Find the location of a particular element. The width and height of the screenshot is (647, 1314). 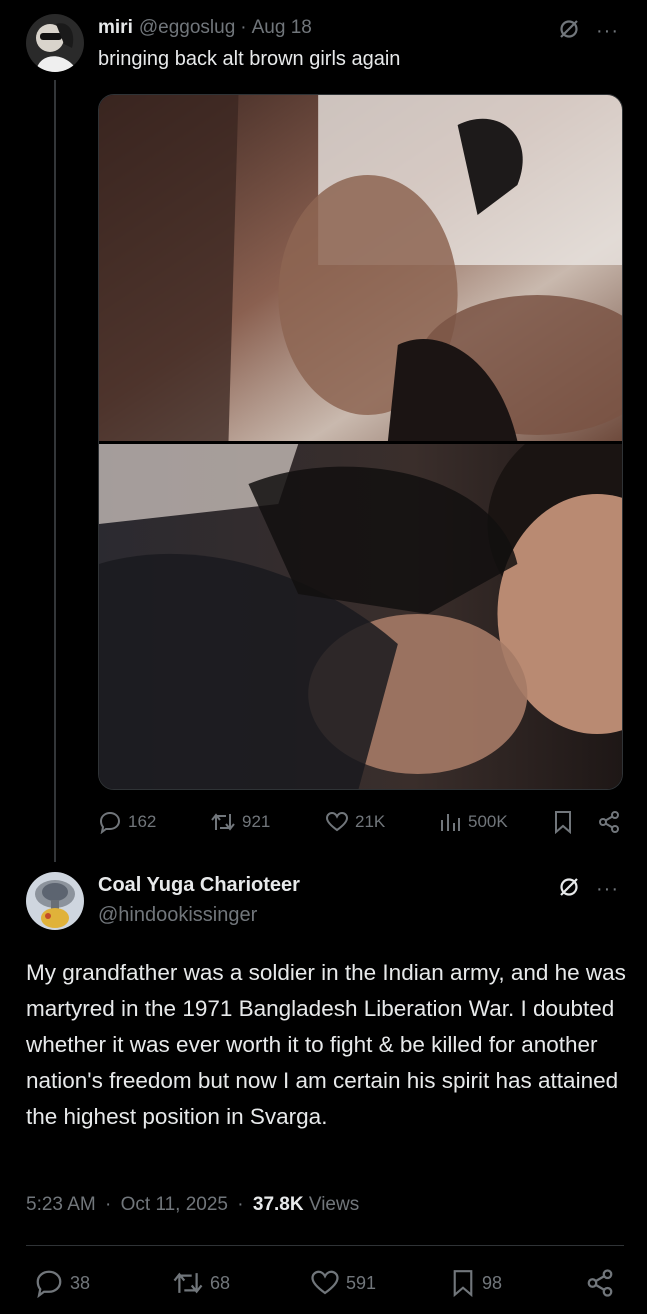

divider is located at coordinates (325, 1245).